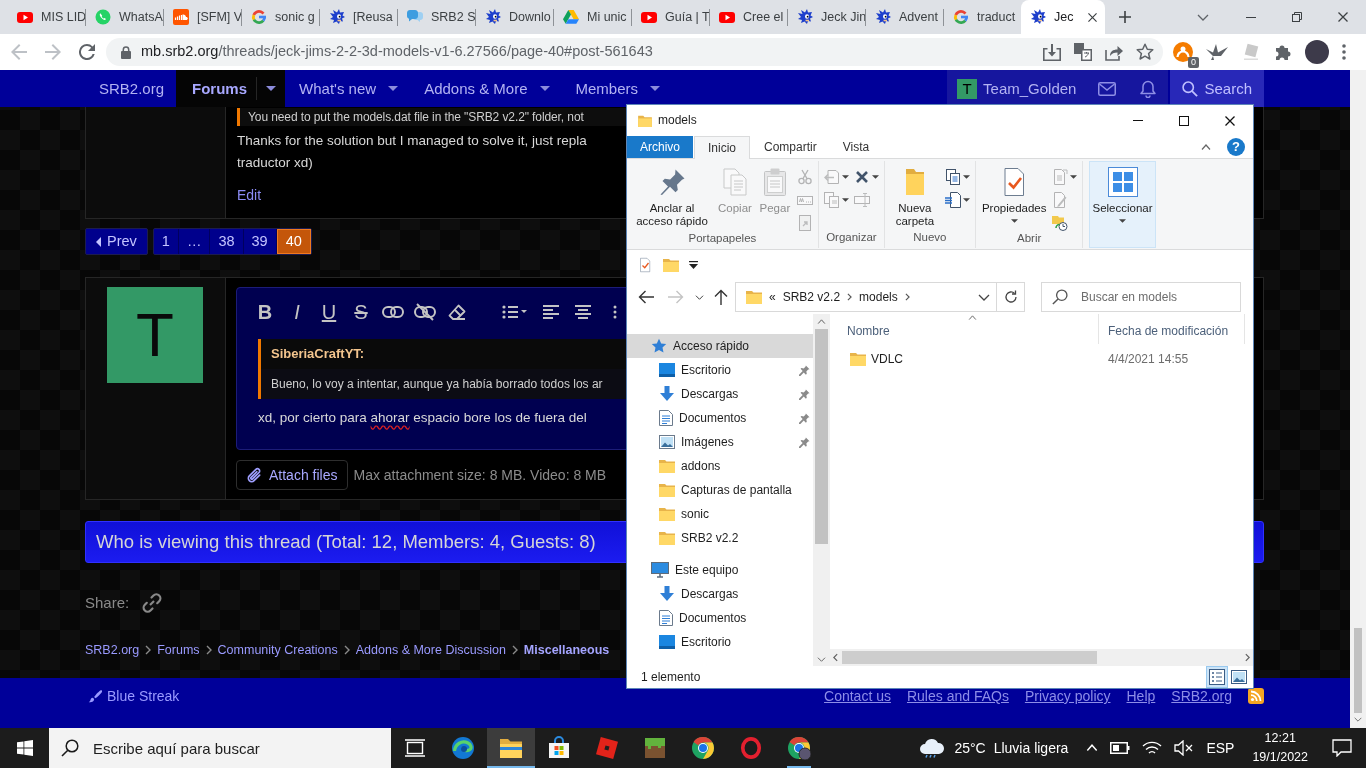 The height and width of the screenshot is (768, 1366). What do you see at coordinates (592, 17) in the screenshot?
I see `browser-tab: Mi unic` at bounding box center [592, 17].